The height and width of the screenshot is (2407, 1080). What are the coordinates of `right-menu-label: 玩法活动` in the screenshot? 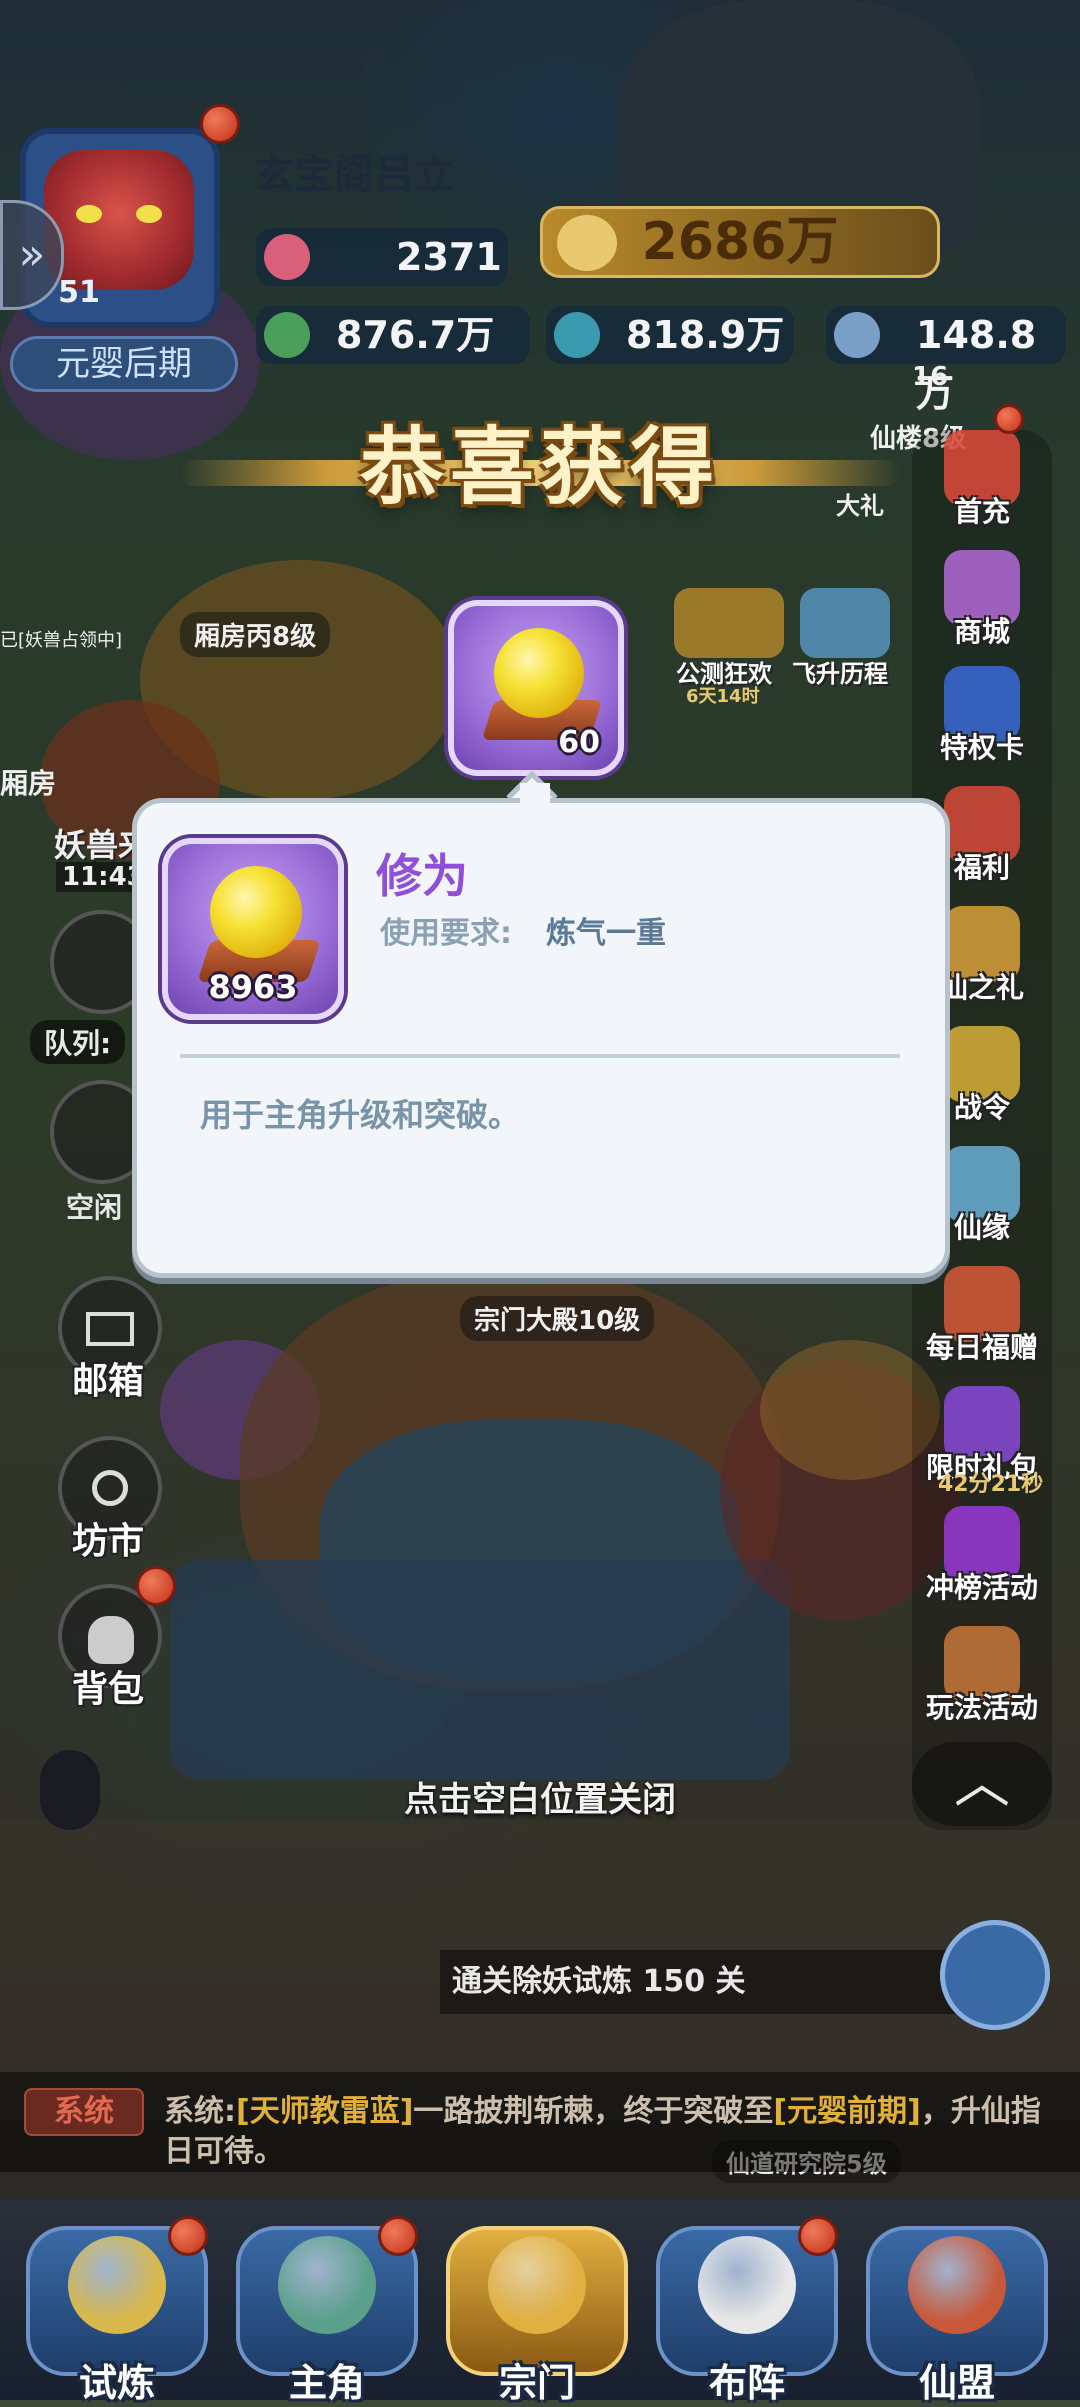 It's located at (982, 1706).